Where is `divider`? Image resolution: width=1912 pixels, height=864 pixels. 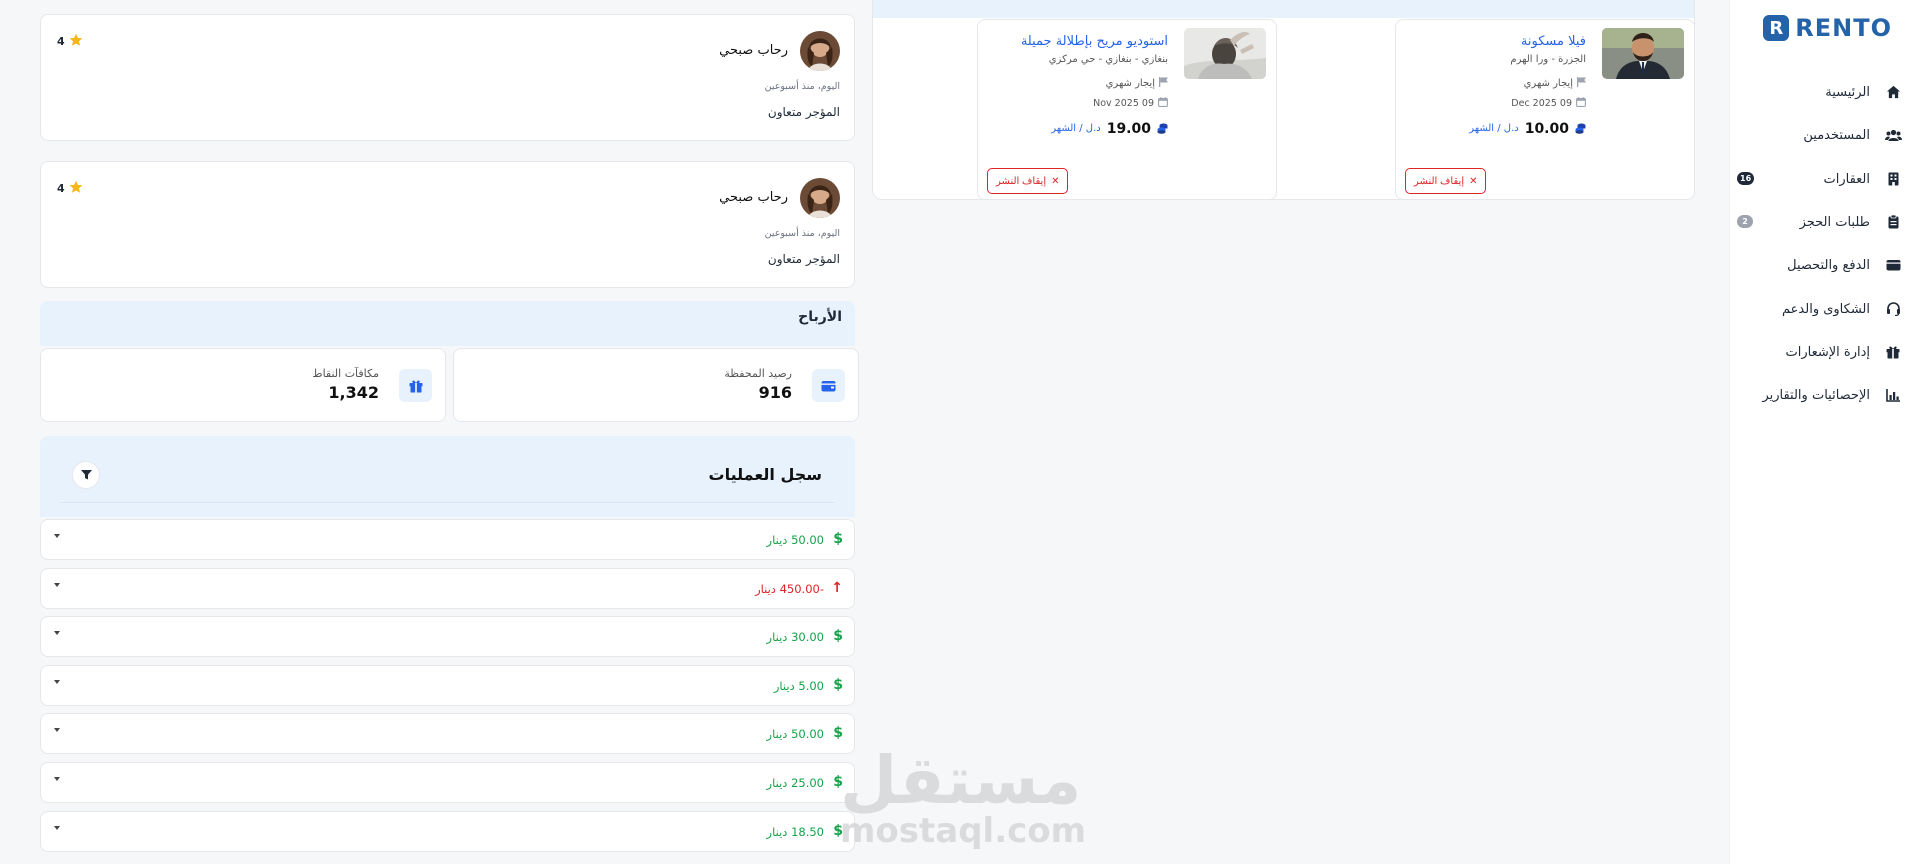 divider is located at coordinates (447, 502).